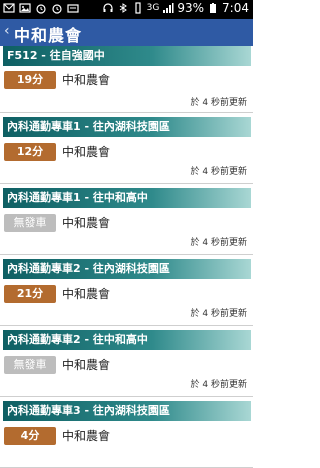  What do you see at coordinates (213, 8) in the screenshot?
I see `battery-icon` at bounding box center [213, 8].